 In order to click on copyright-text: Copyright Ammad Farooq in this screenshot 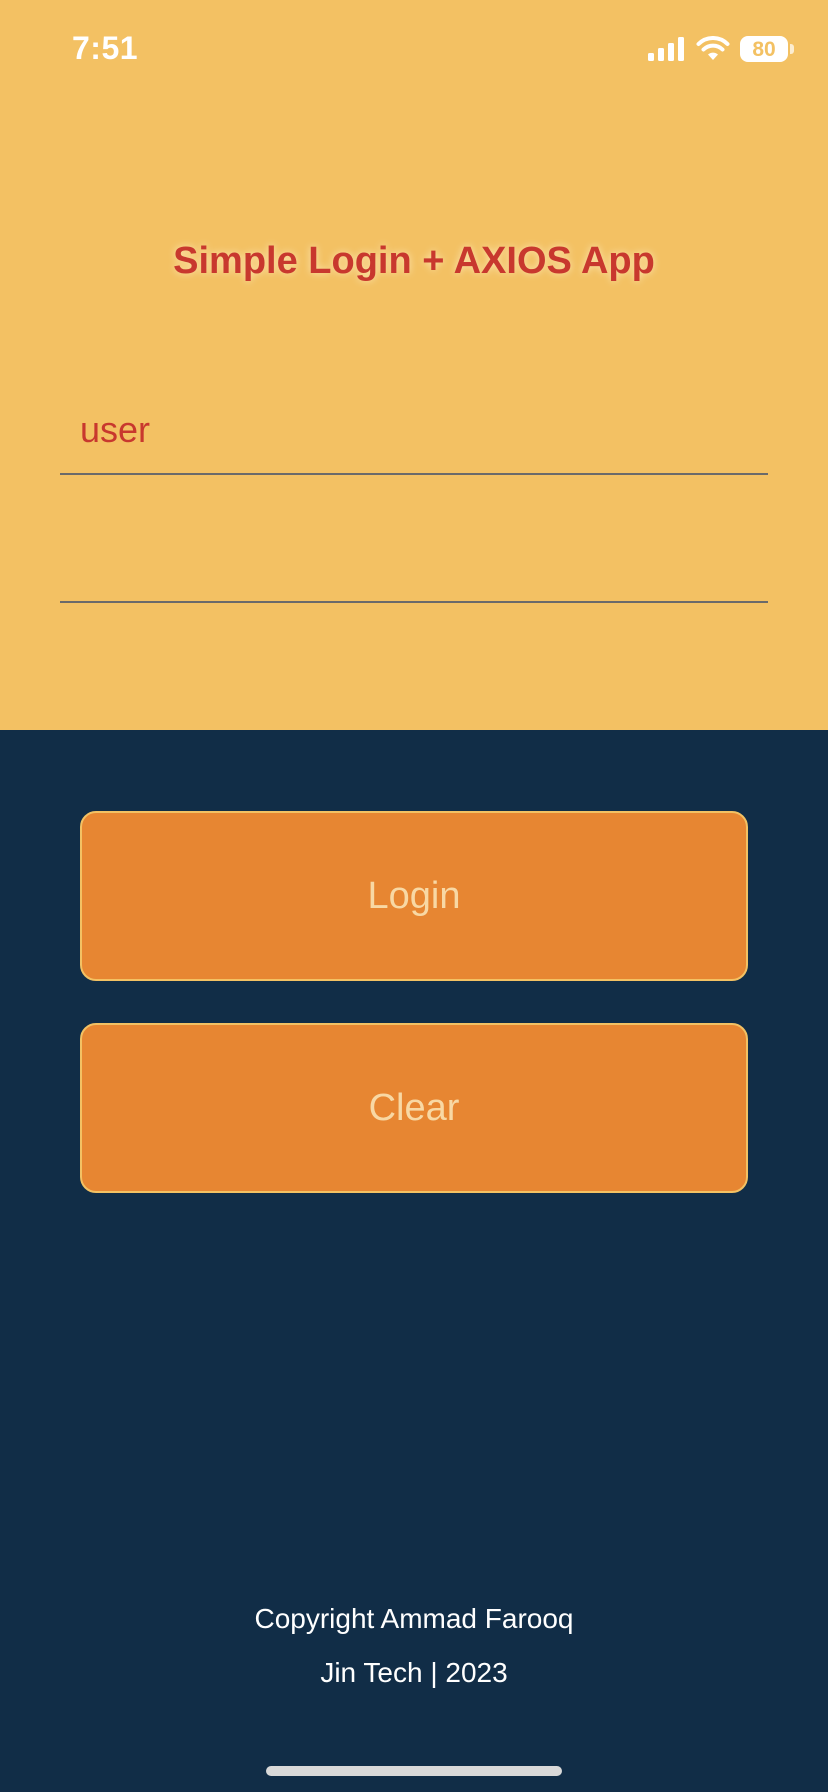, I will do `click(414, 1618)`.